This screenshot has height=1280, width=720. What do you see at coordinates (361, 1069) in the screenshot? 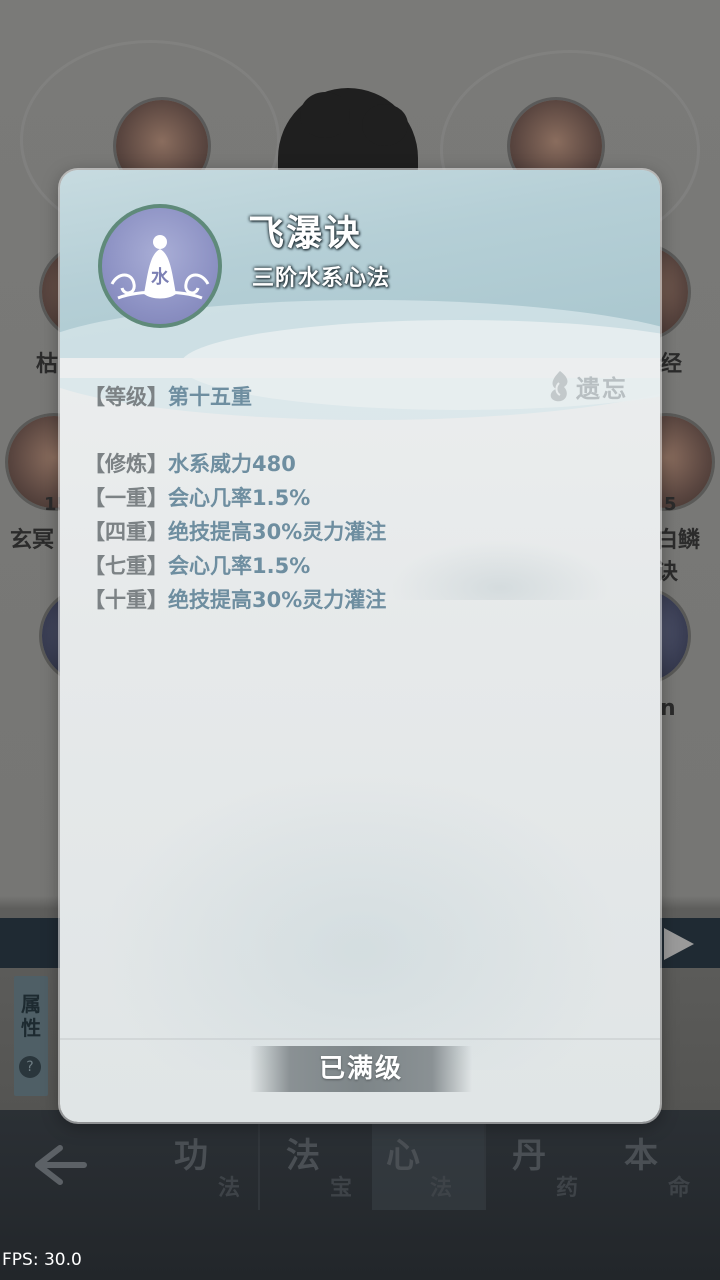
I see `max-level-button: 已满级` at bounding box center [361, 1069].